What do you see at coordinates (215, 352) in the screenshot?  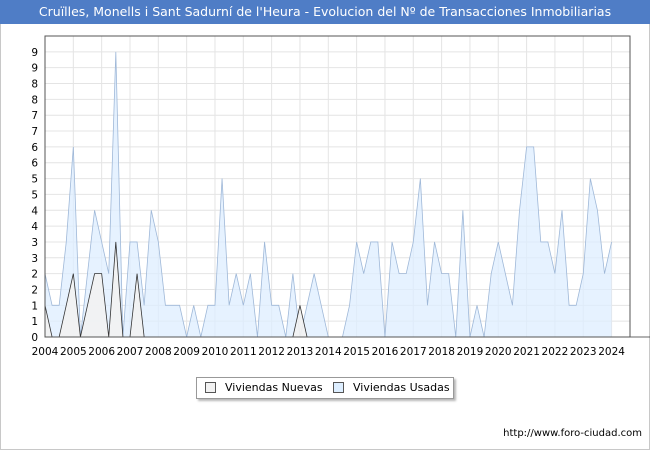 I see `x-tick-label: 2010` at bounding box center [215, 352].